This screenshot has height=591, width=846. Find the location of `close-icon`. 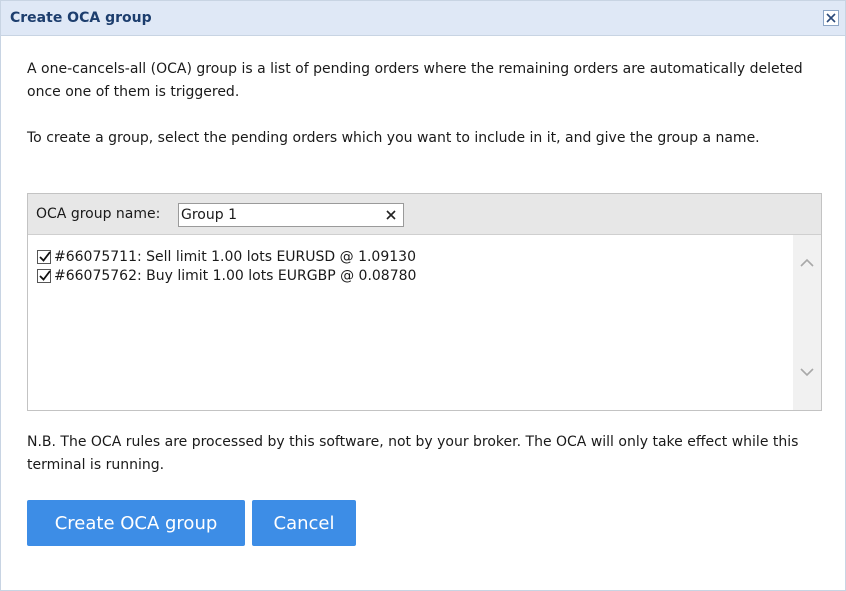

close-icon is located at coordinates (831, 18).